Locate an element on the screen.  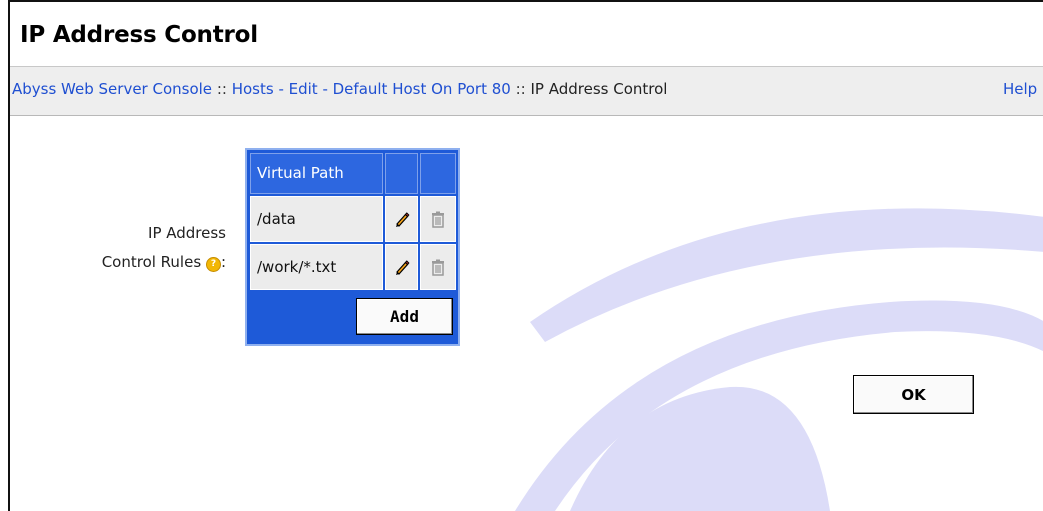
rules-label-line1: IP Address is located at coordinates (187, 233).